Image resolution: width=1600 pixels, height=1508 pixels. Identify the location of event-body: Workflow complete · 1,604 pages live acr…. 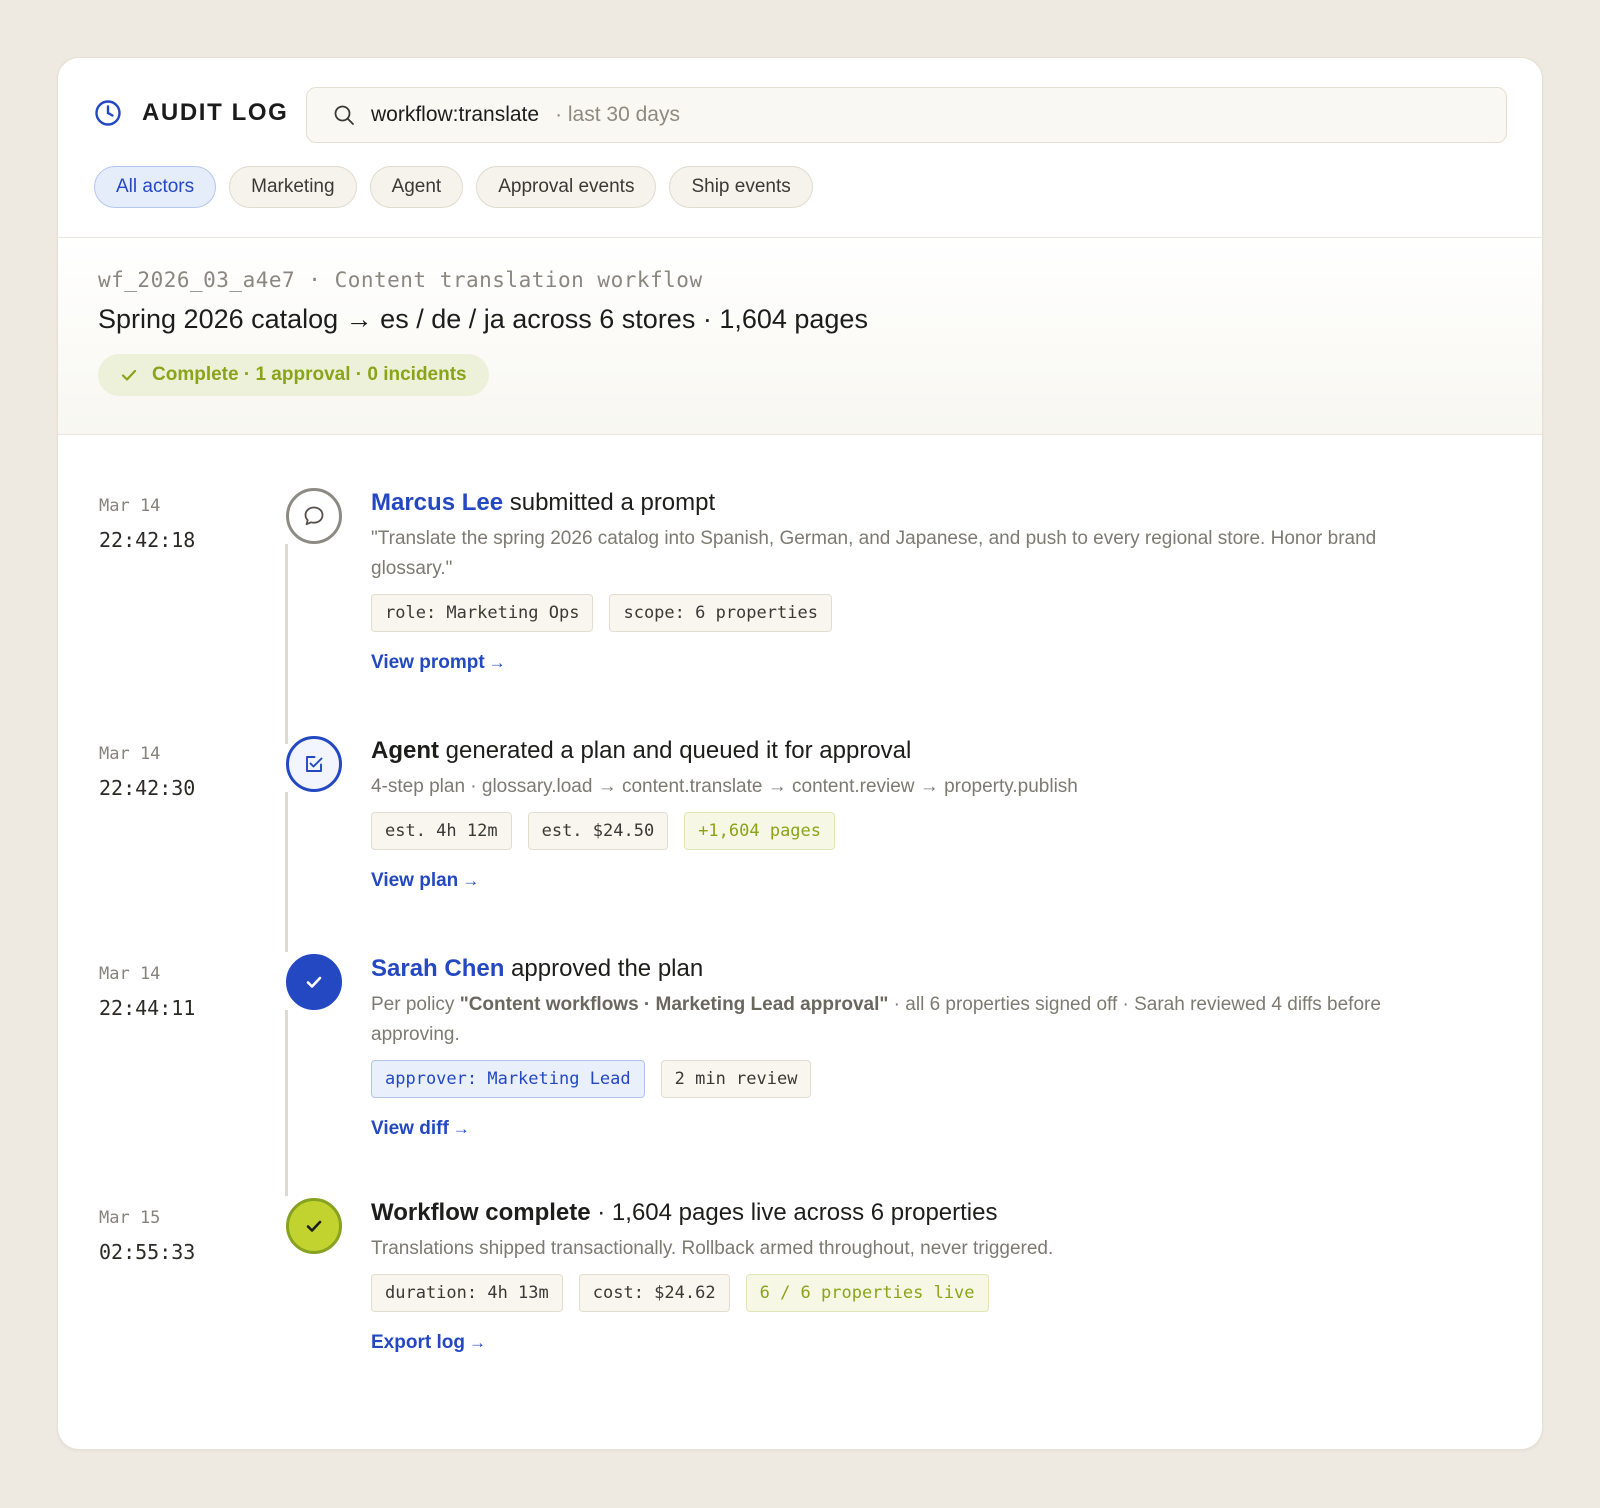
(906, 1276).